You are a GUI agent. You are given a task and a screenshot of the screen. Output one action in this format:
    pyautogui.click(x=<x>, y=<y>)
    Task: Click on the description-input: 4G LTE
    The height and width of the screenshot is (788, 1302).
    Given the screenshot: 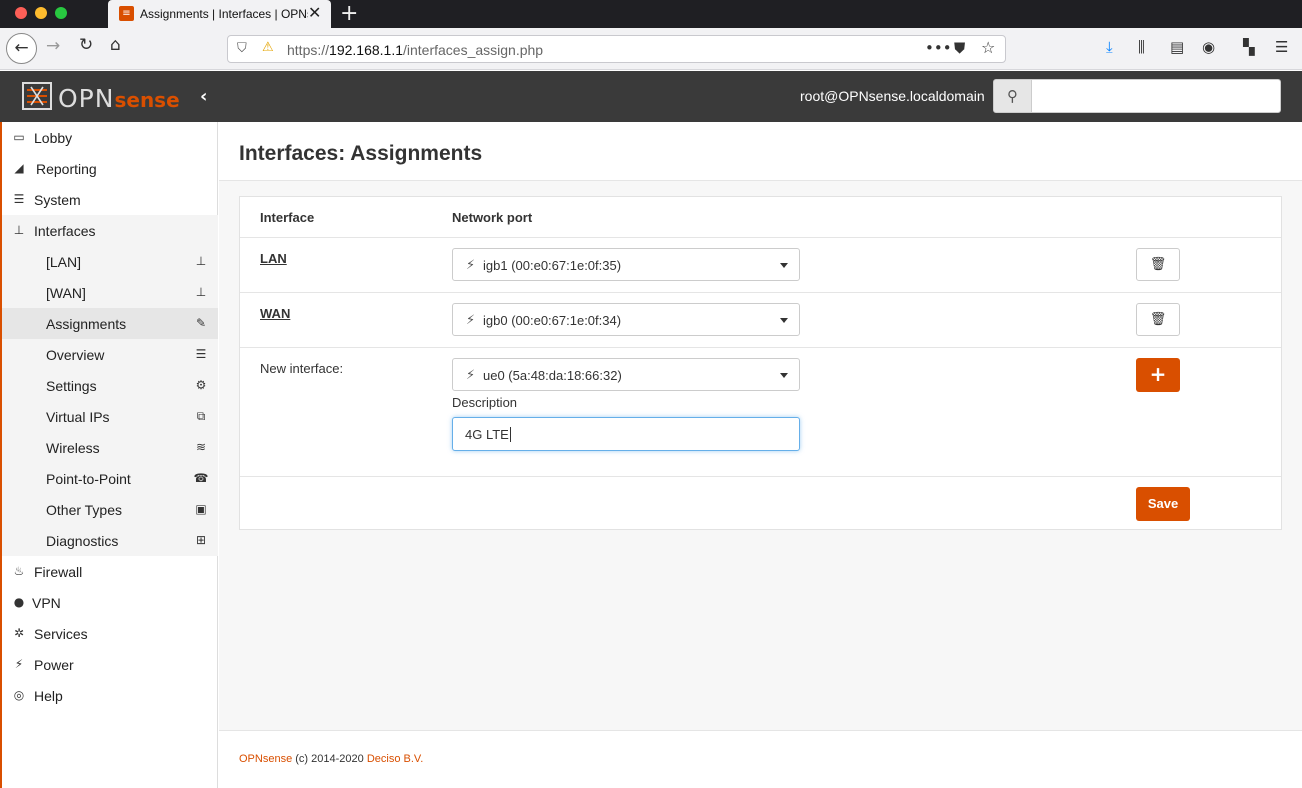 What is the action you would take?
    pyautogui.click(x=626, y=434)
    